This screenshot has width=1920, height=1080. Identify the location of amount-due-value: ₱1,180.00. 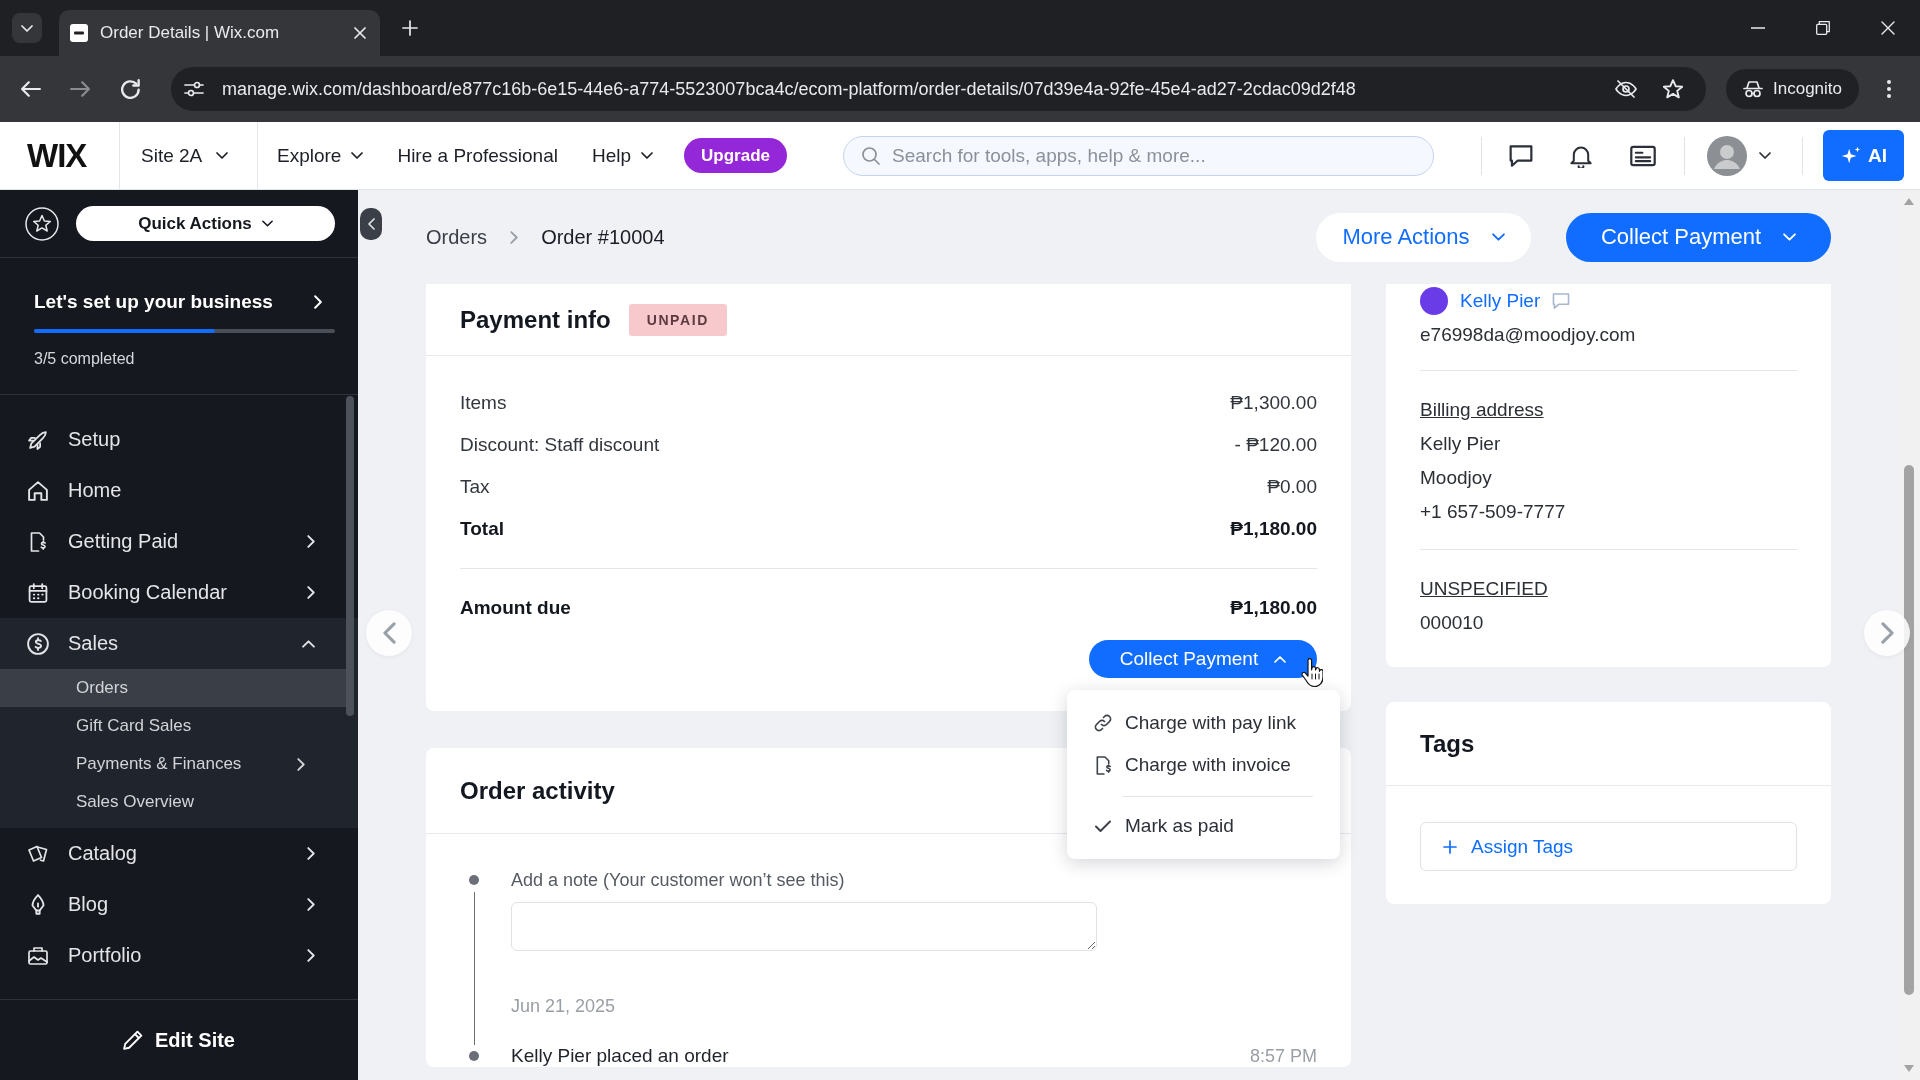
(1273, 608).